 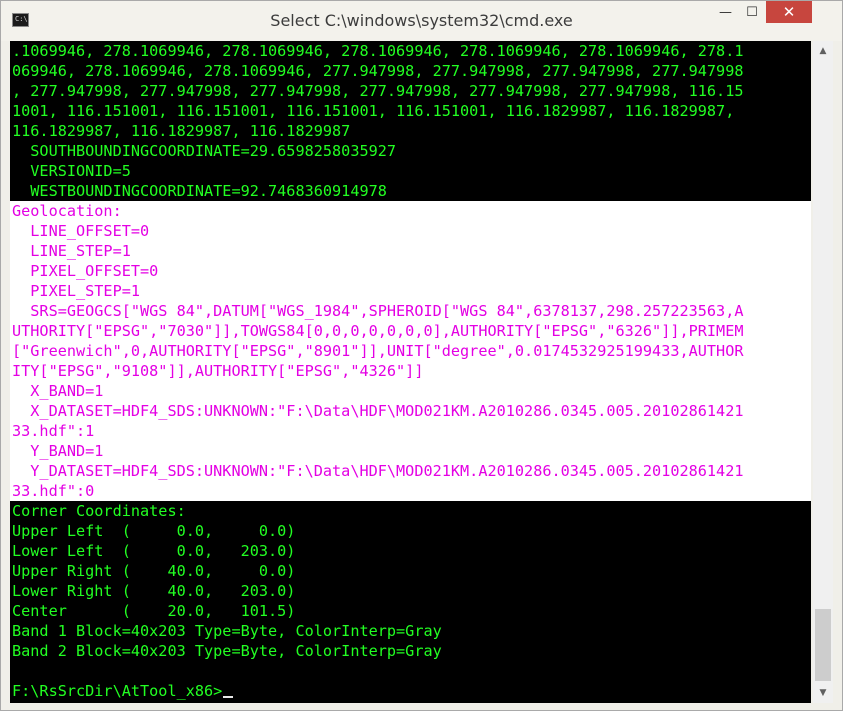 I want to click on vertical-scrollbar: ▲ ▼, so click(x=823, y=372).